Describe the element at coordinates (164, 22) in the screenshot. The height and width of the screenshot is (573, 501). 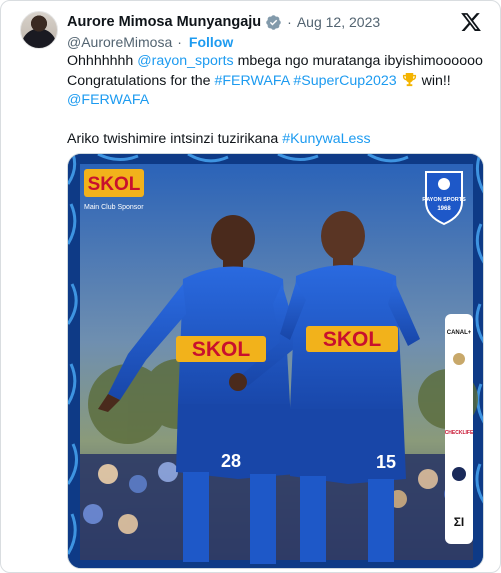
I see `author-display-name: Aurore Mimosa Munyangaju` at that location.